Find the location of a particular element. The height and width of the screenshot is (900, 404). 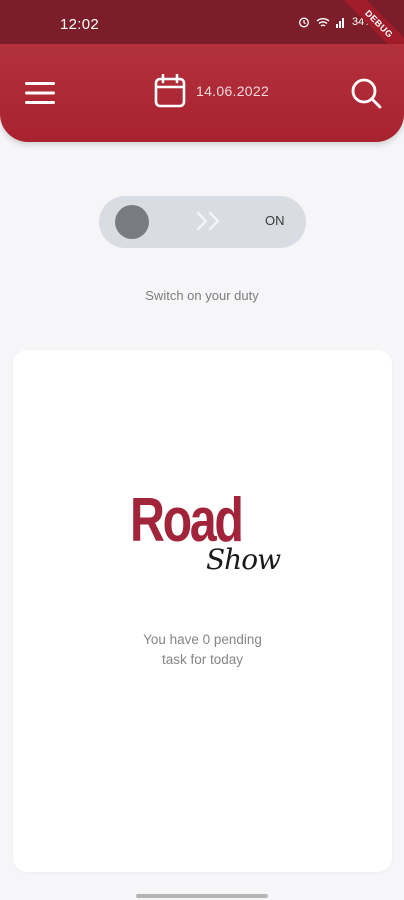

search-icon is located at coordinates (366, 93).